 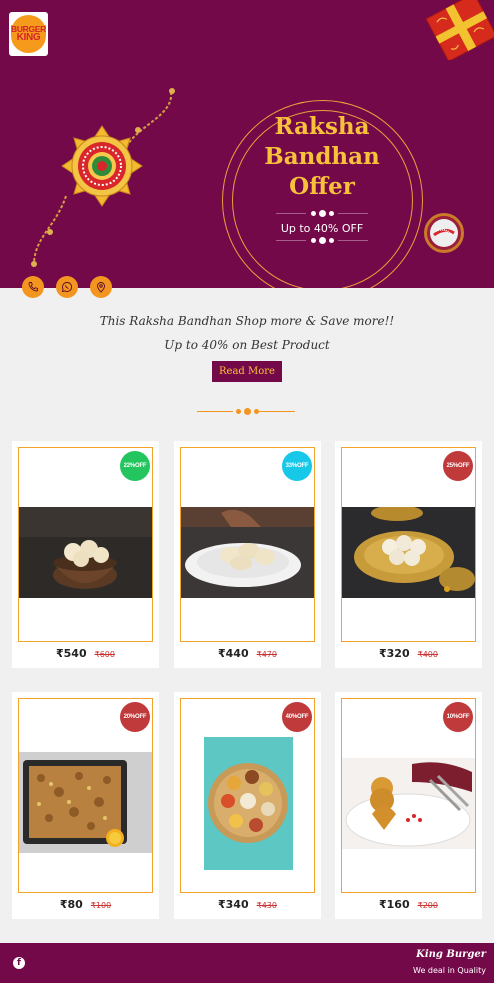 I want to click on phone-icon, so click(x=33, y=287).